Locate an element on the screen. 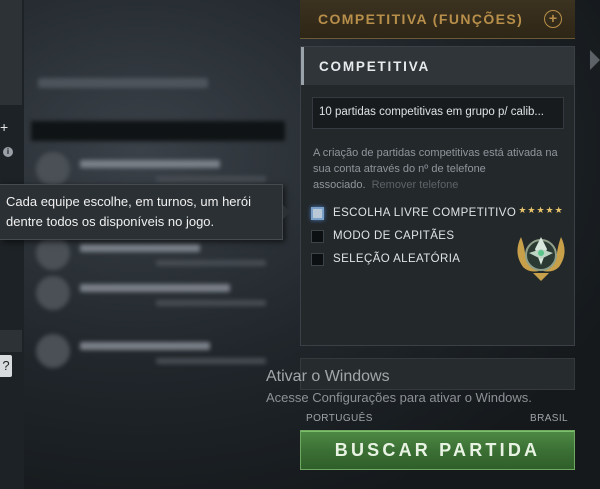 The width and height of the screenshot is (600, 489). info-icon: i is located at coordinates (8, 152).